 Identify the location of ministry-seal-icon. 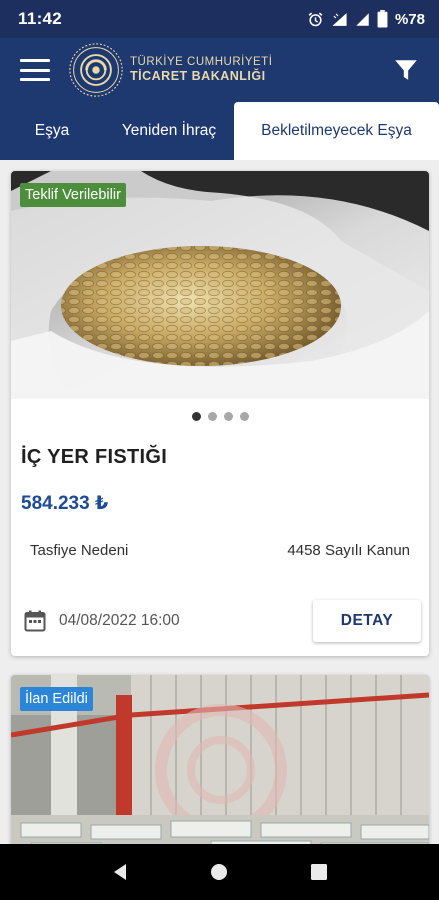
(96, 70).